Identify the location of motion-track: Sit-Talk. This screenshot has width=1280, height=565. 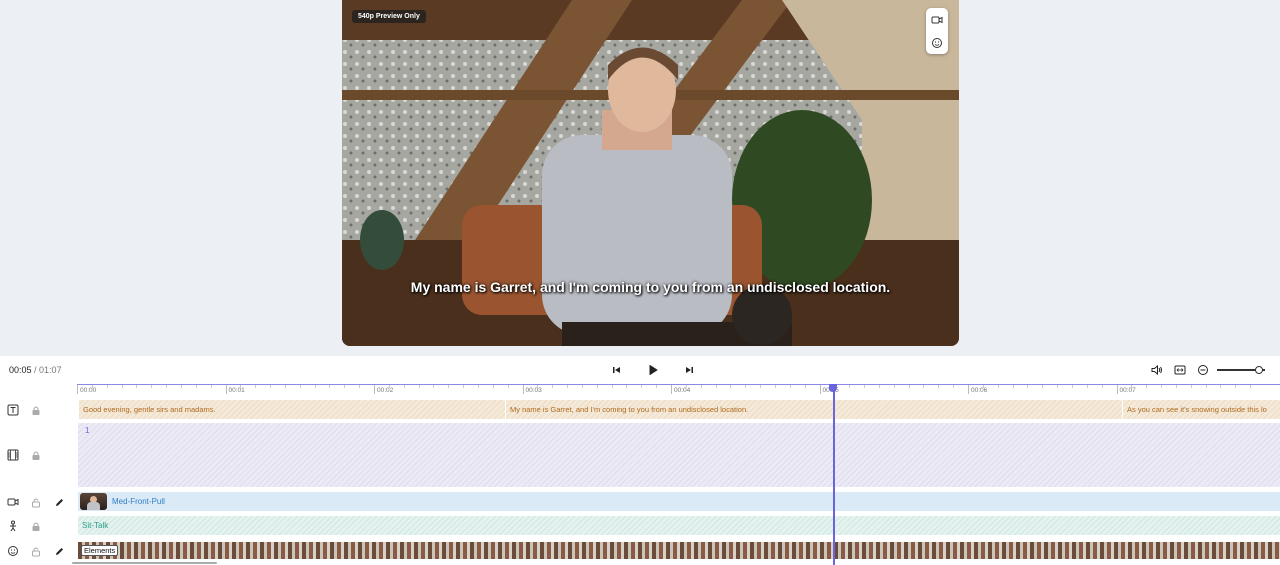
(679, 525).